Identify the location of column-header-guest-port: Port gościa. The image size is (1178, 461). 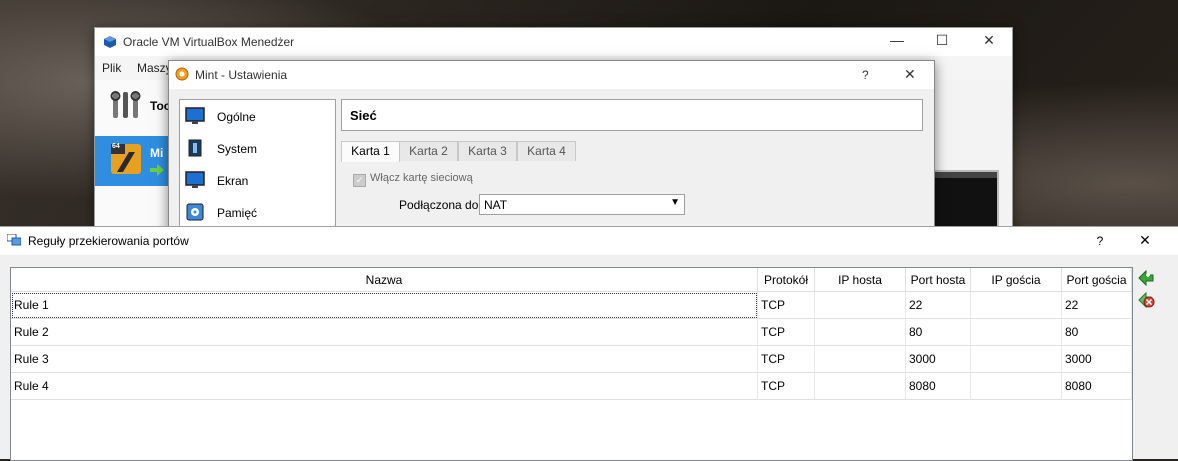
(1097, 280).